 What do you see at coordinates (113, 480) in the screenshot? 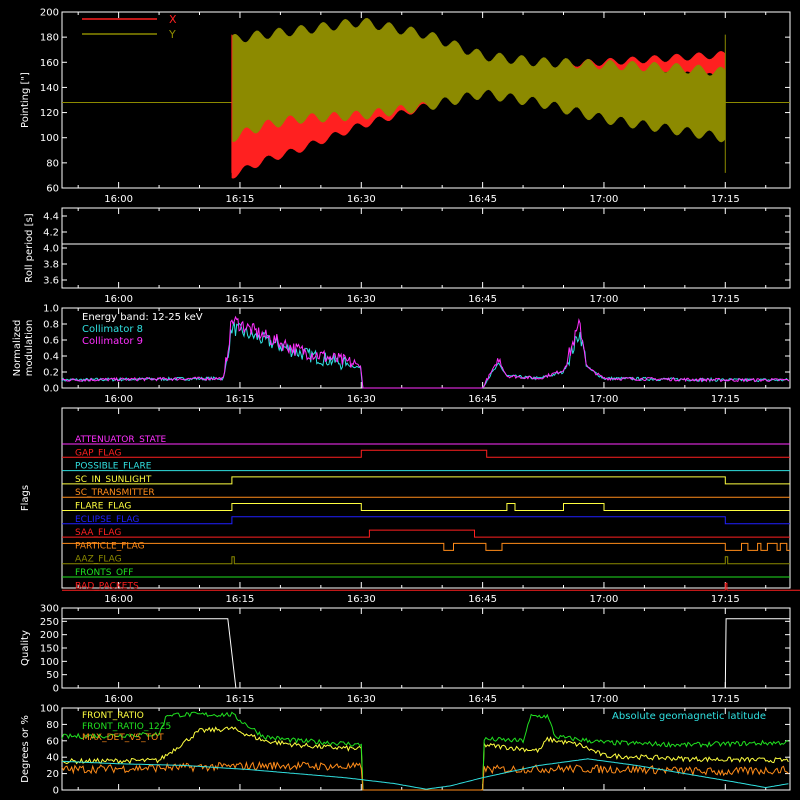
I see `flag-label: SC_IN_SUNLIGHT` at bounding box center [113, 480].